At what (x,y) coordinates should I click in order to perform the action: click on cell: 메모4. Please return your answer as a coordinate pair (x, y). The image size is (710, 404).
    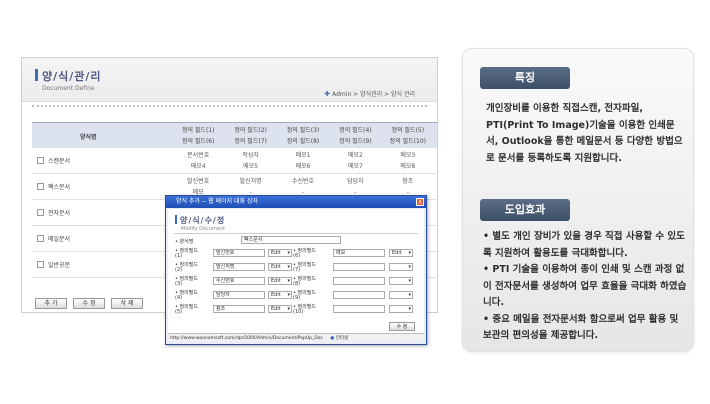
    Looking at the image, I should click on (198, 166).